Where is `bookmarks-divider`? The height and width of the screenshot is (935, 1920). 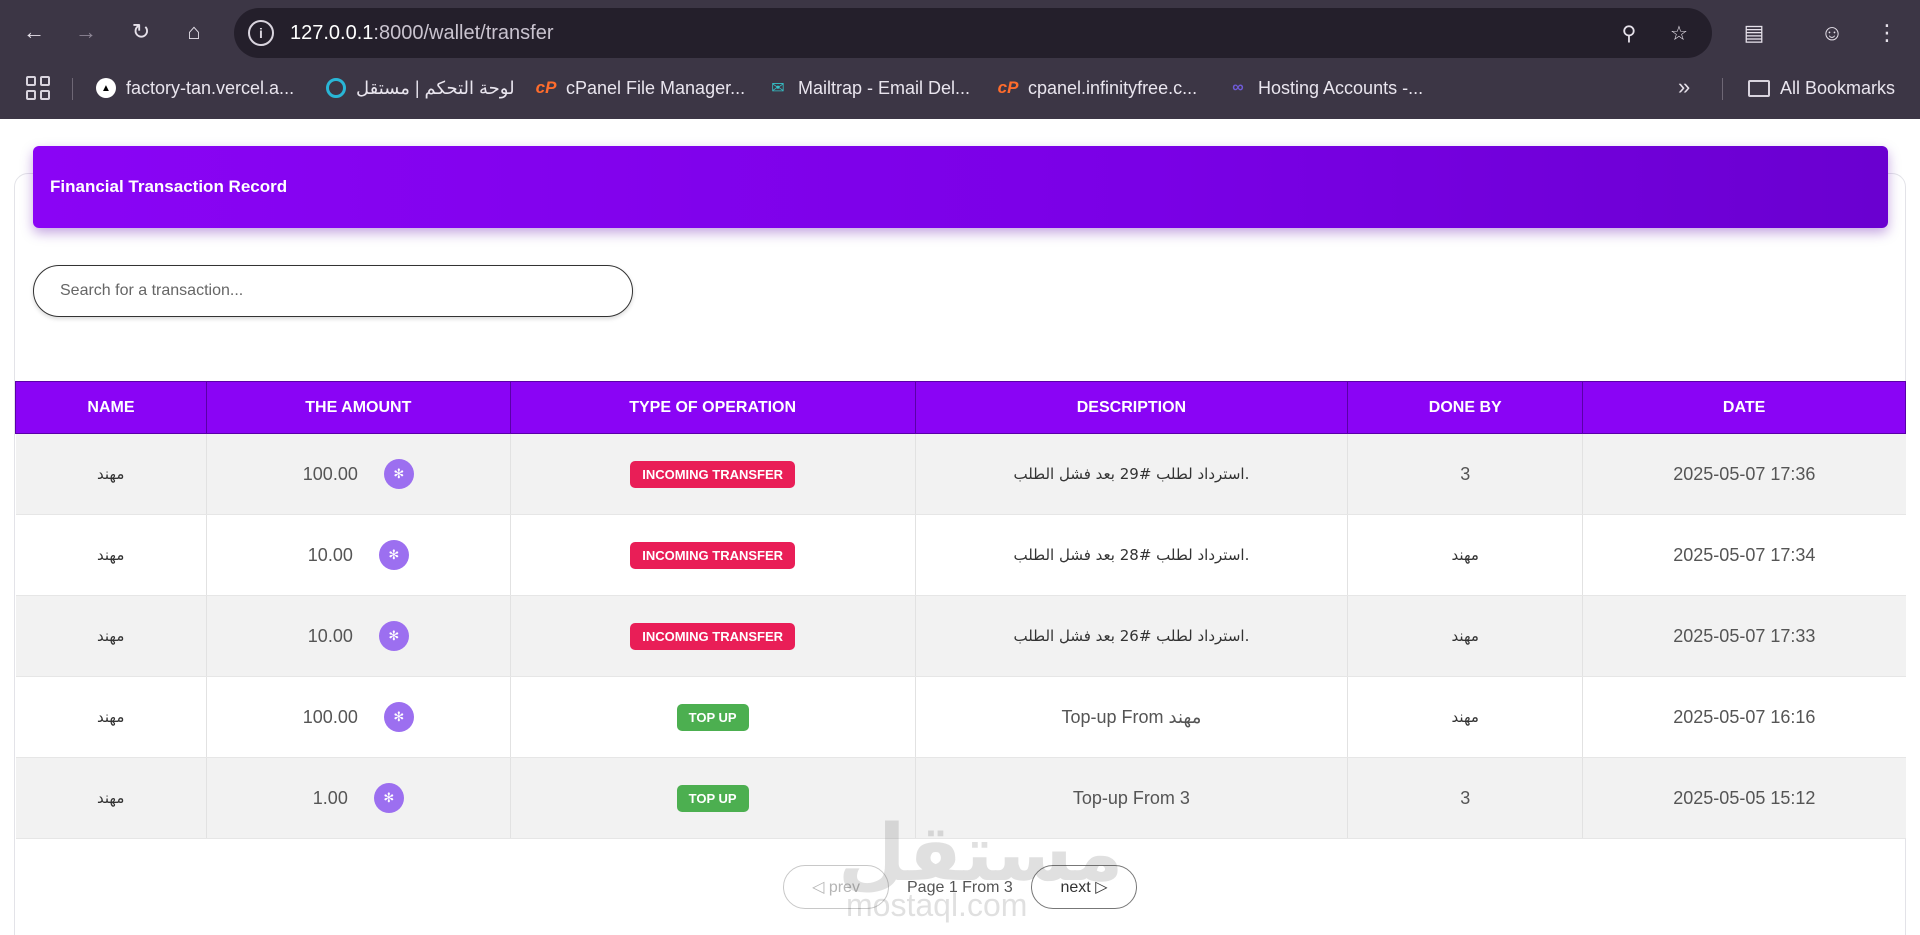 bookmarks-divider is located at coordinates (72, 89).